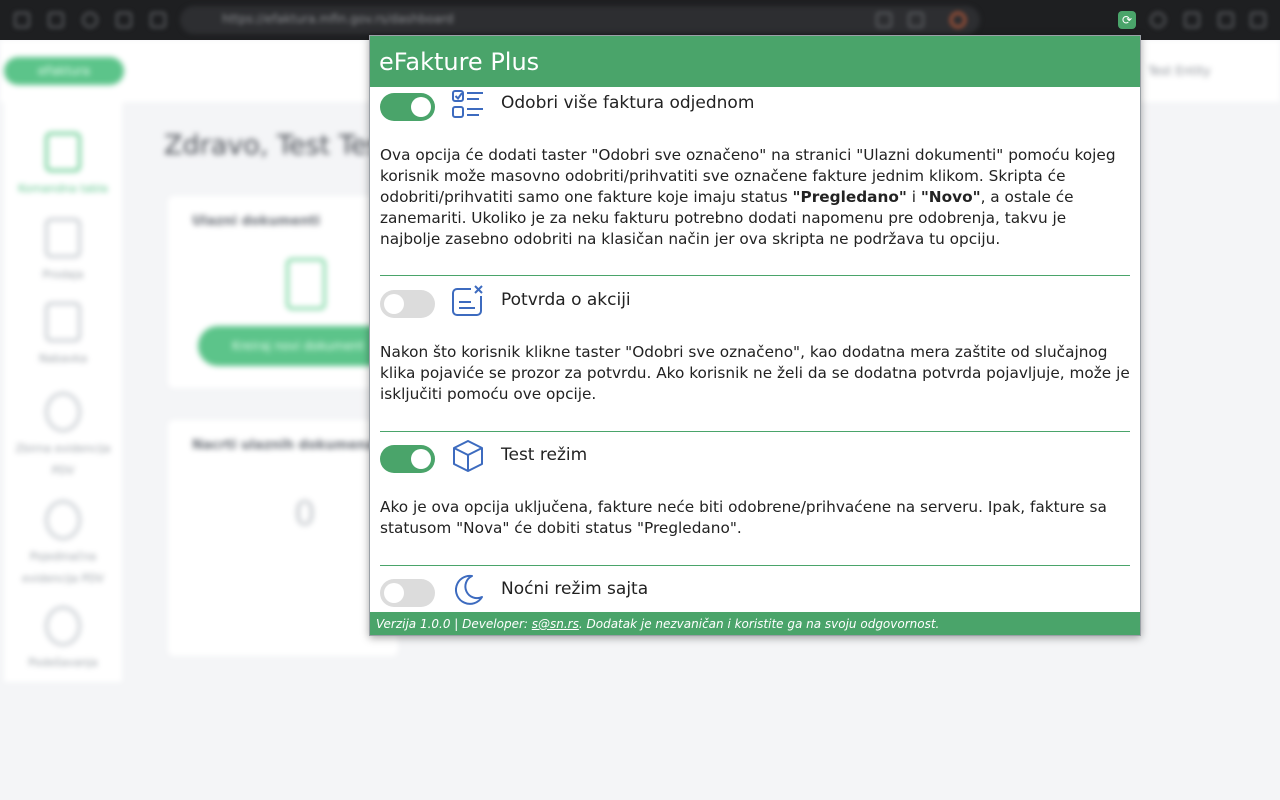  Describe the element at coordinates (575, 589) in the screenshot. I see `option-title: Noćni režim sajta` at that location.